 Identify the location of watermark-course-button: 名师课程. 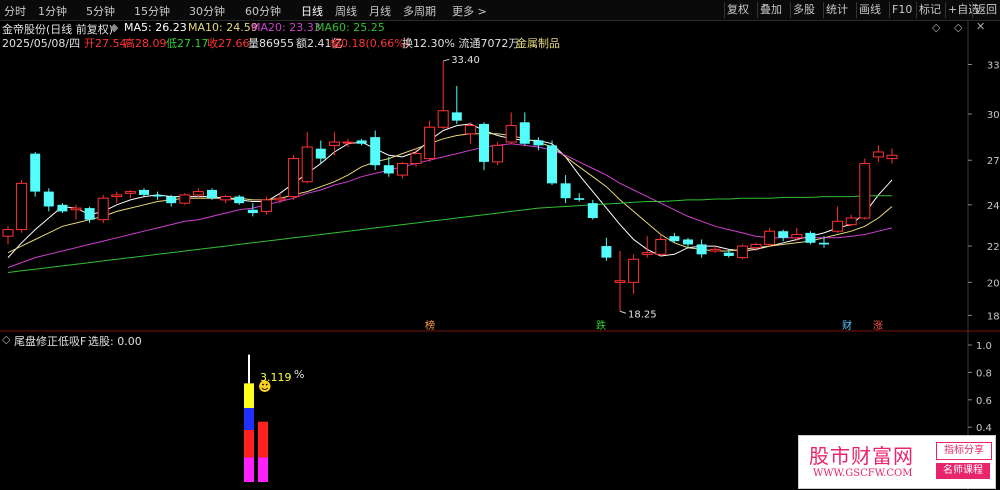
(963, 471).